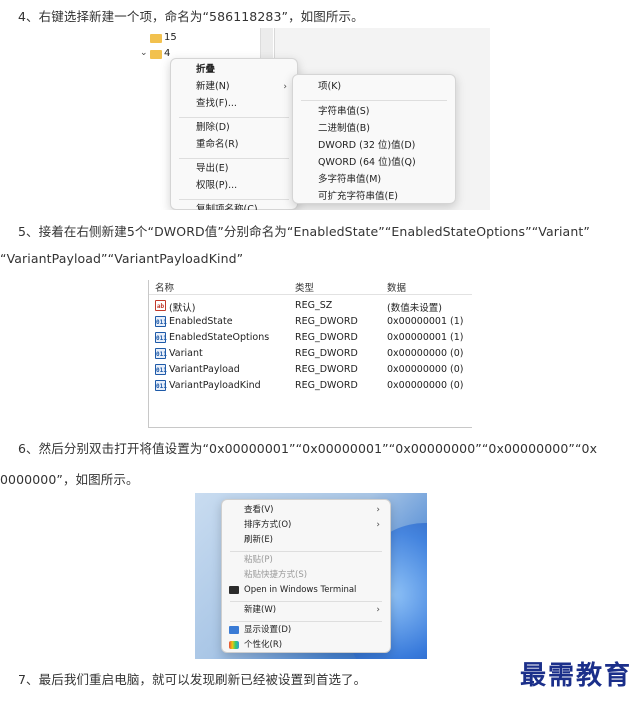 Image resolution: width=644 pixels, height=704 pixels. Describe the element at coordinates (164, 287) in the screenshot. I see `column-header-name: 名称` at that location.